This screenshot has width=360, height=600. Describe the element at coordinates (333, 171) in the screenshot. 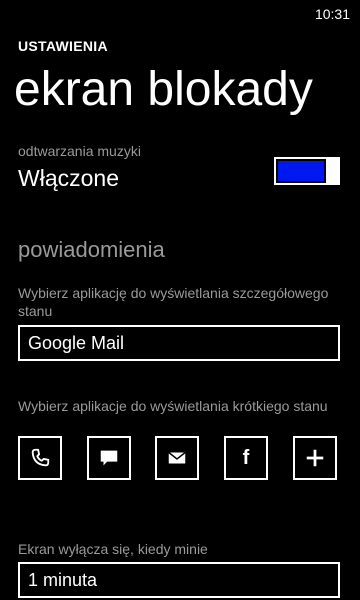

I see `toggle-thumb` at that location.